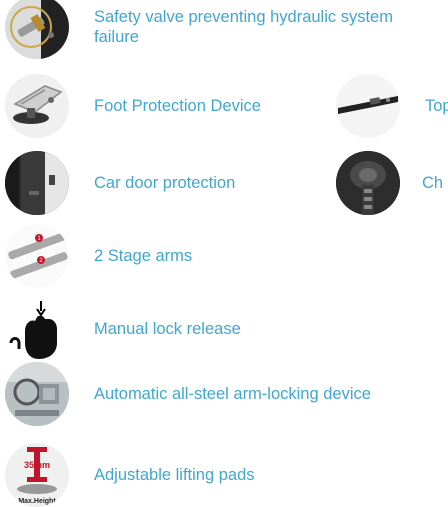 This screenshot has width=448, height=507. What do you see at coordinates (177, 106) in the screenshot?
I see `feature-label: Foot Protection Device` at bounding box center [177, 106].